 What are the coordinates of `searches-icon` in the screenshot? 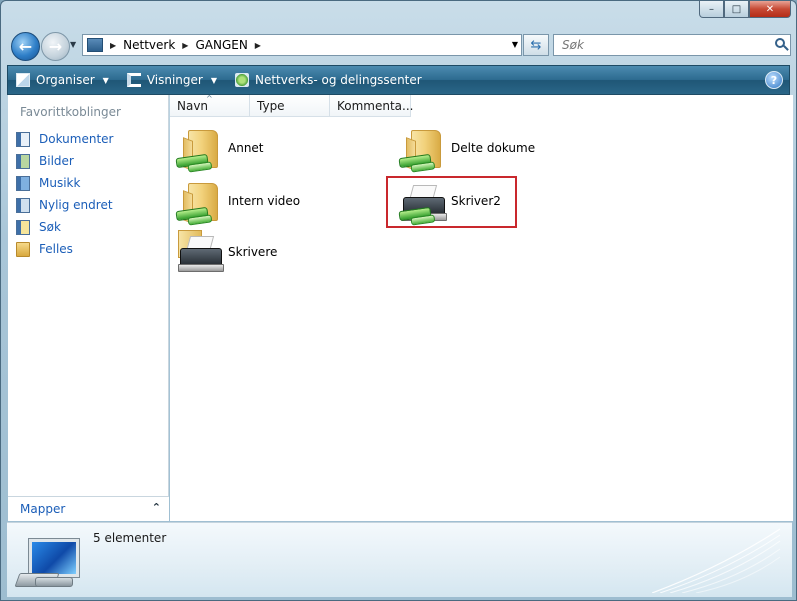 It's located at (23, 227).